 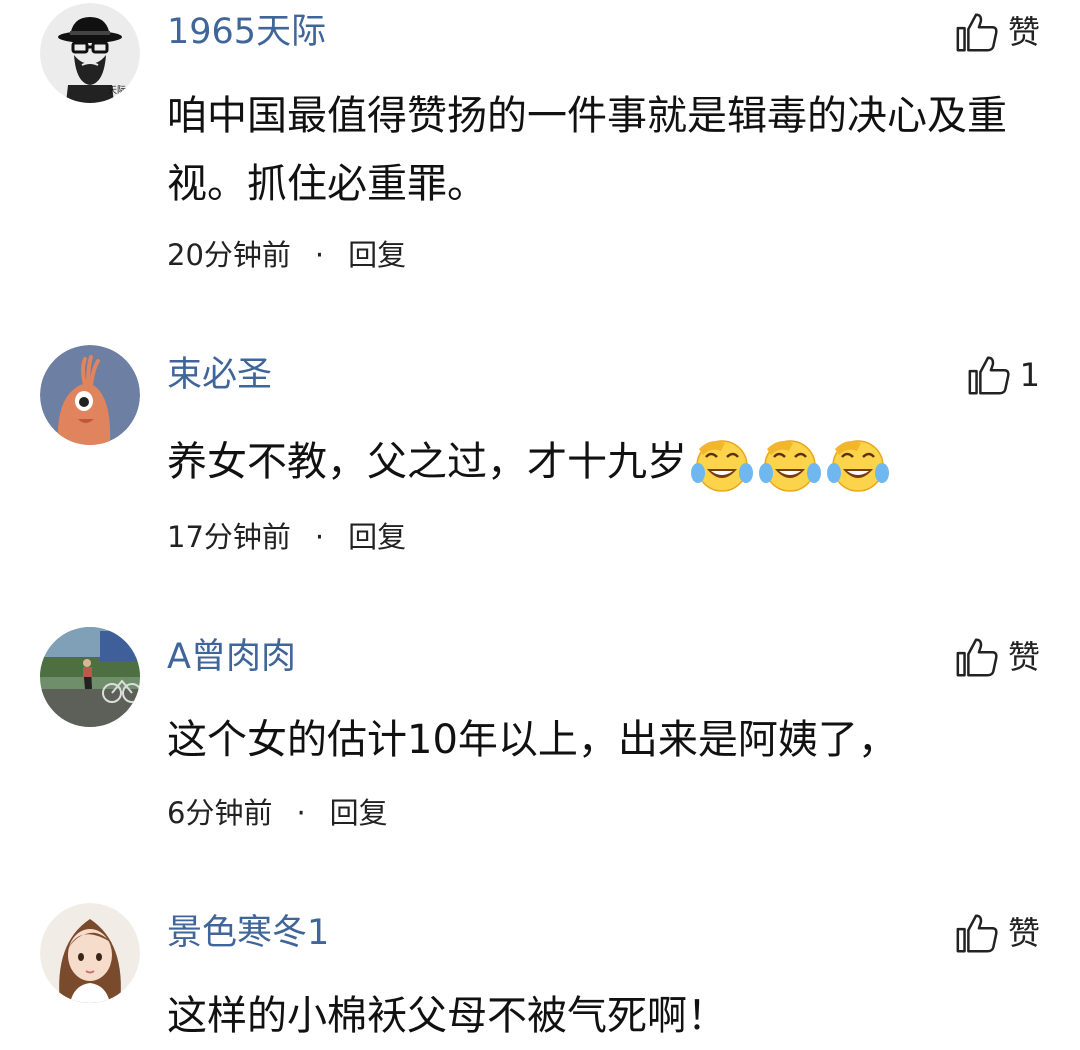 I want to click on comment-text-body: 养女不教，父之过，才十九岁, so click(x=427, y=462).